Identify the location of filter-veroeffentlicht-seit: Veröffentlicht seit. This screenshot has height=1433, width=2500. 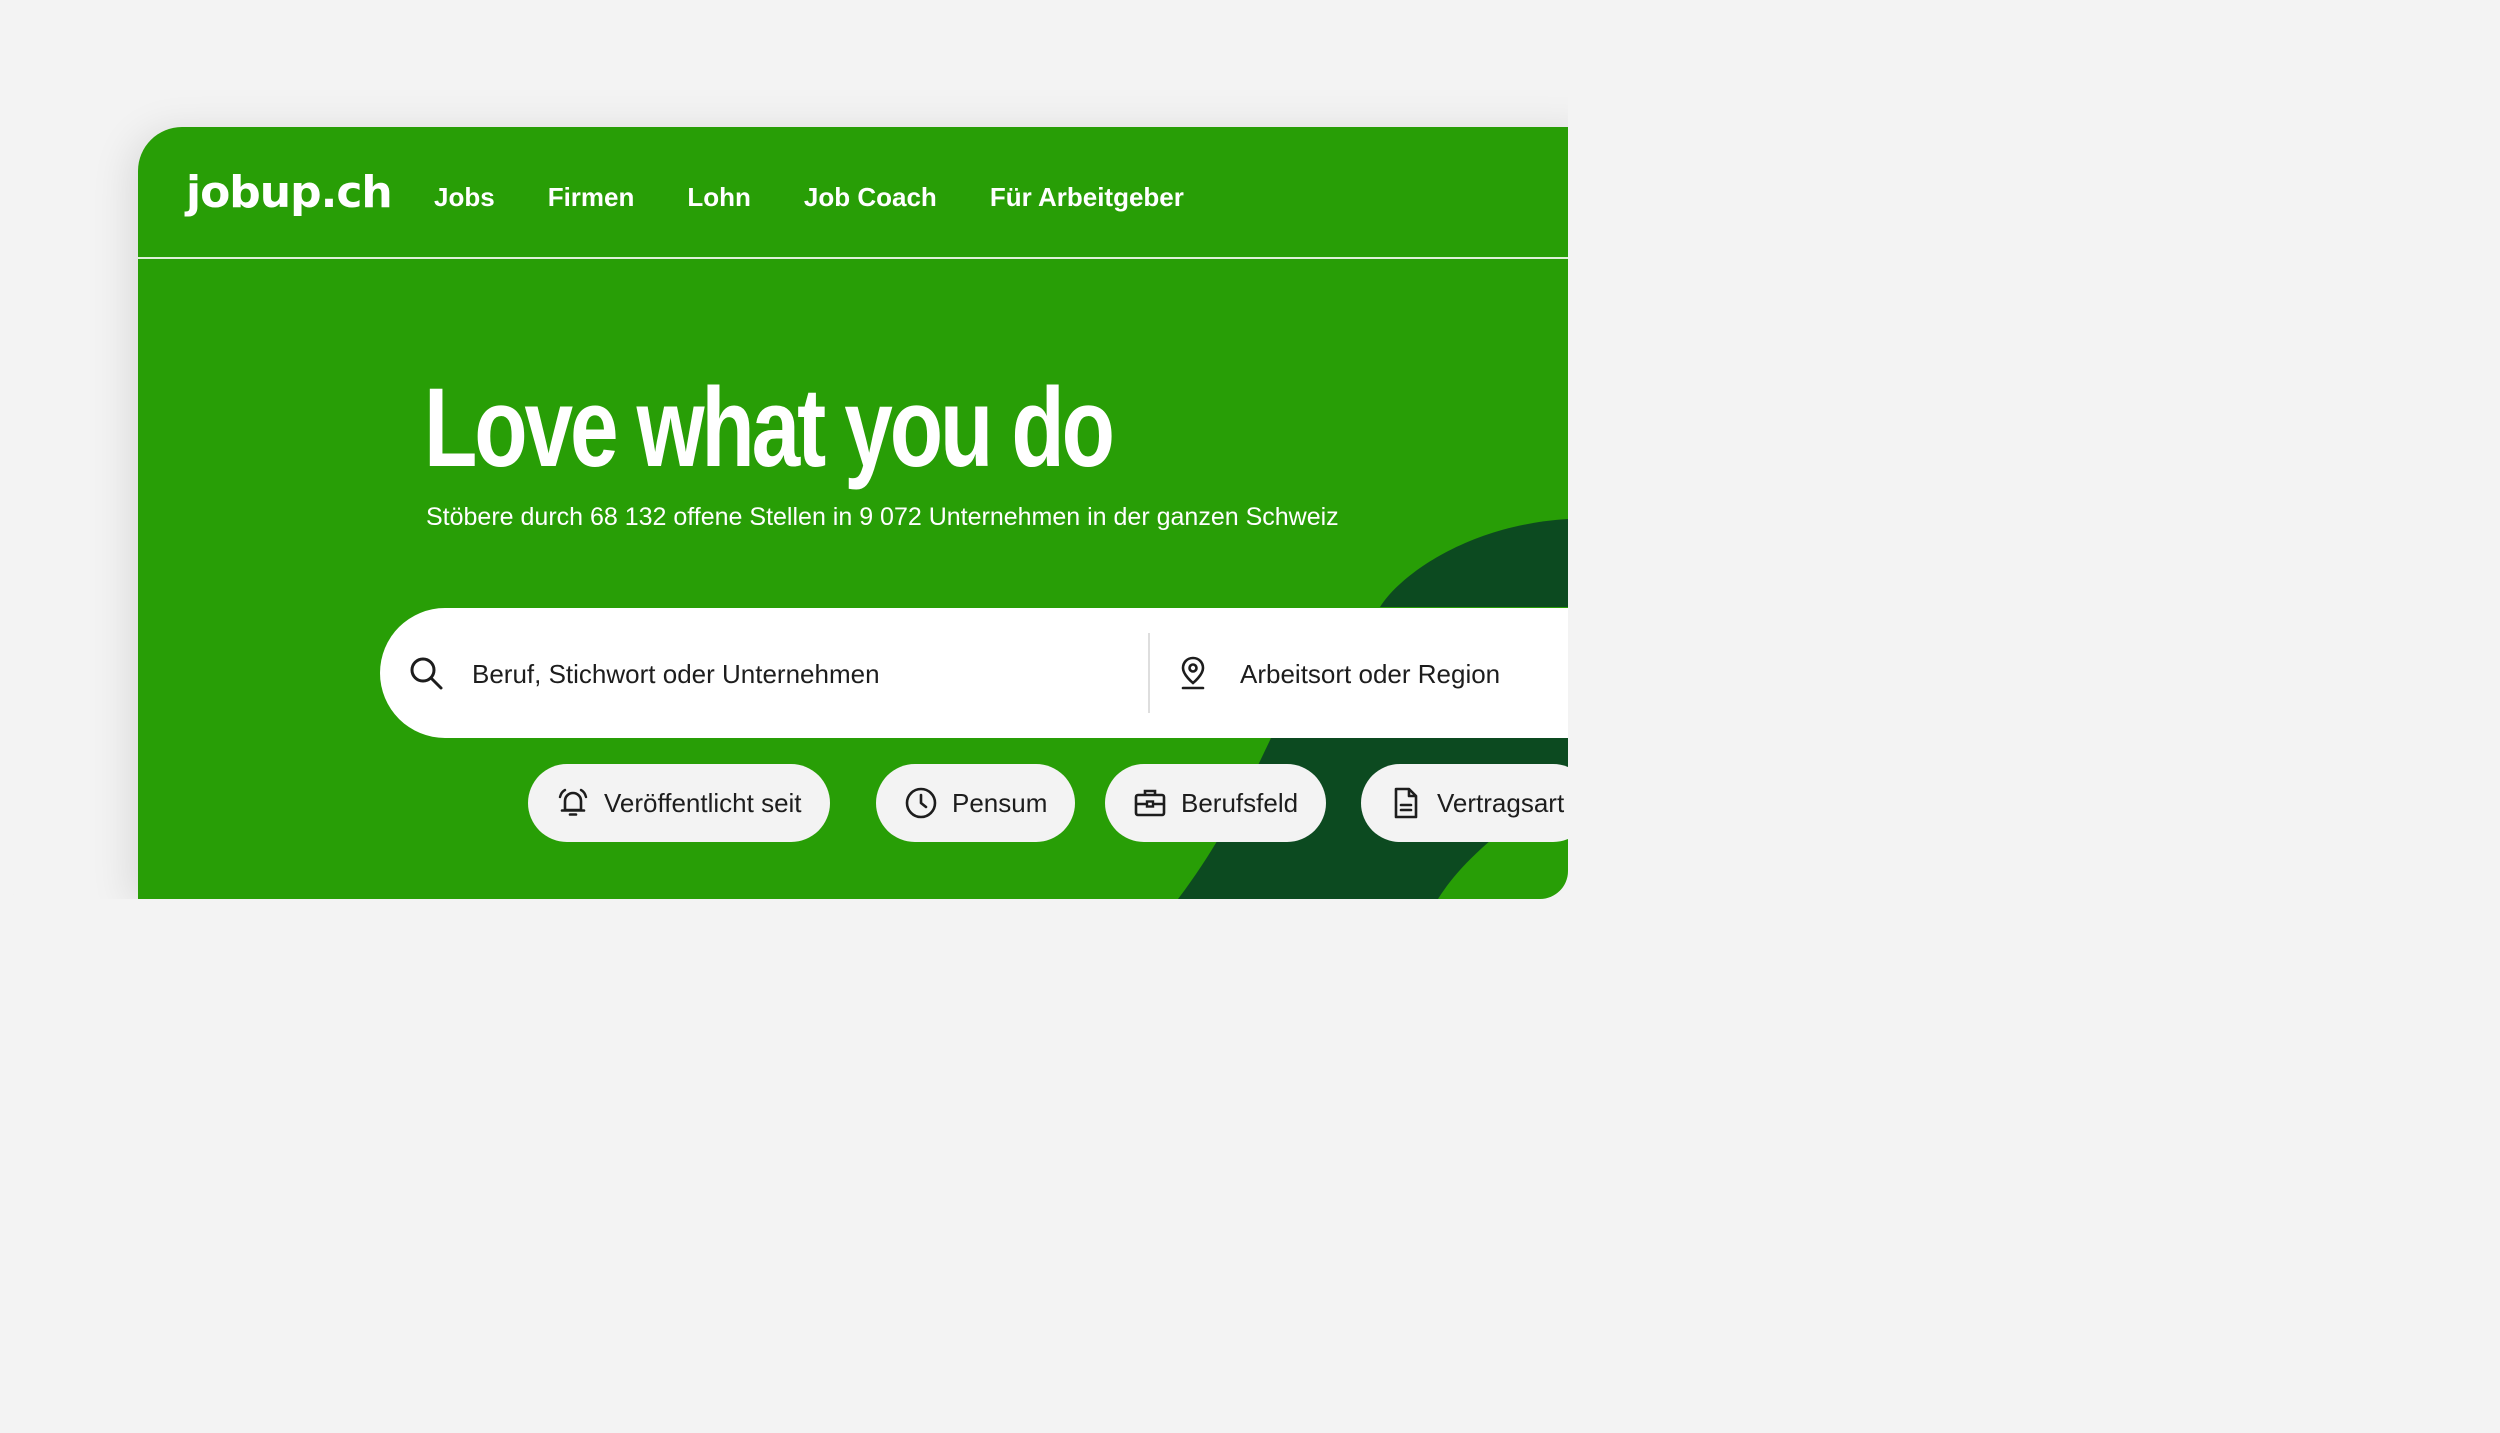
(679, 803).